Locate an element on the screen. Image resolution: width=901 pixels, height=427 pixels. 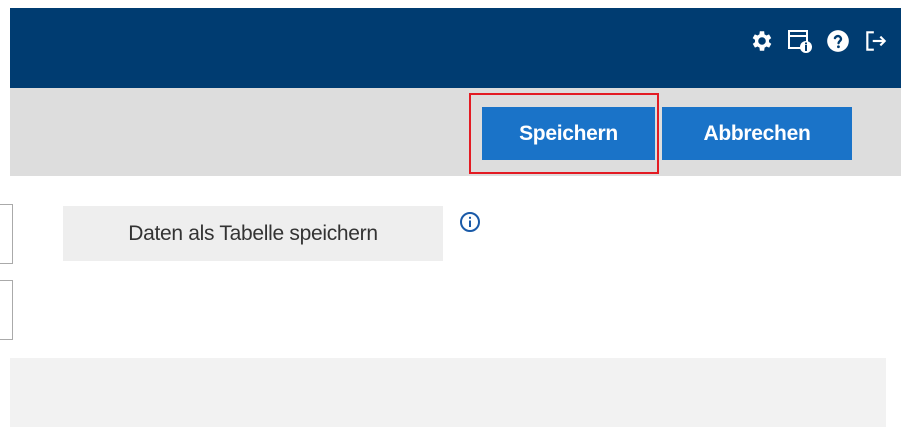
logout-icon is located at coordinates (876, 41).